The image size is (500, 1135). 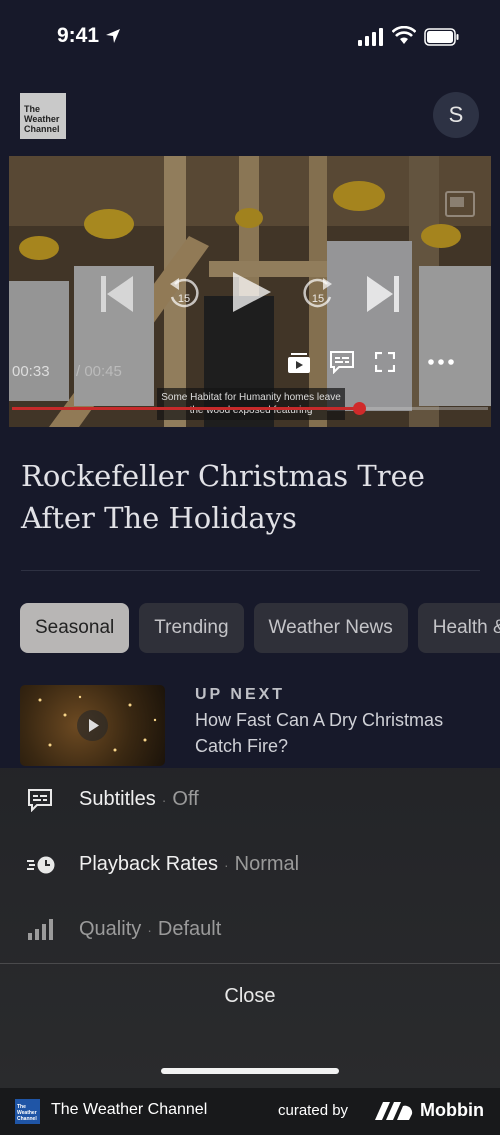 I want to click on playback-rates-value: Normal, so click(x=267, y=864).